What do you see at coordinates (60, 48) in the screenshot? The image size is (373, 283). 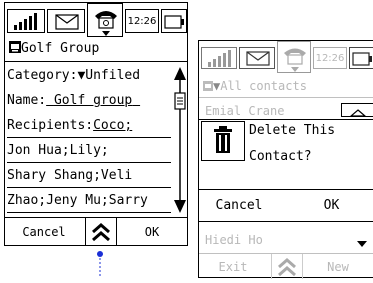 I see `page-title: Golf Group` at bounding box center [60, 48].